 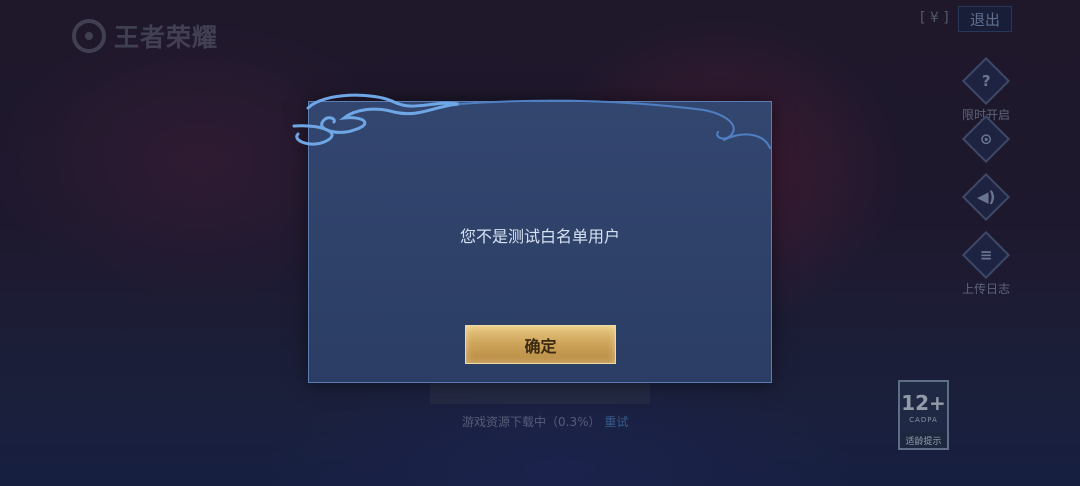 What do you see at coordinates (540, 344) in the screenshot?
I see `confirm-button: 确定` at bounding box center [540, 344].